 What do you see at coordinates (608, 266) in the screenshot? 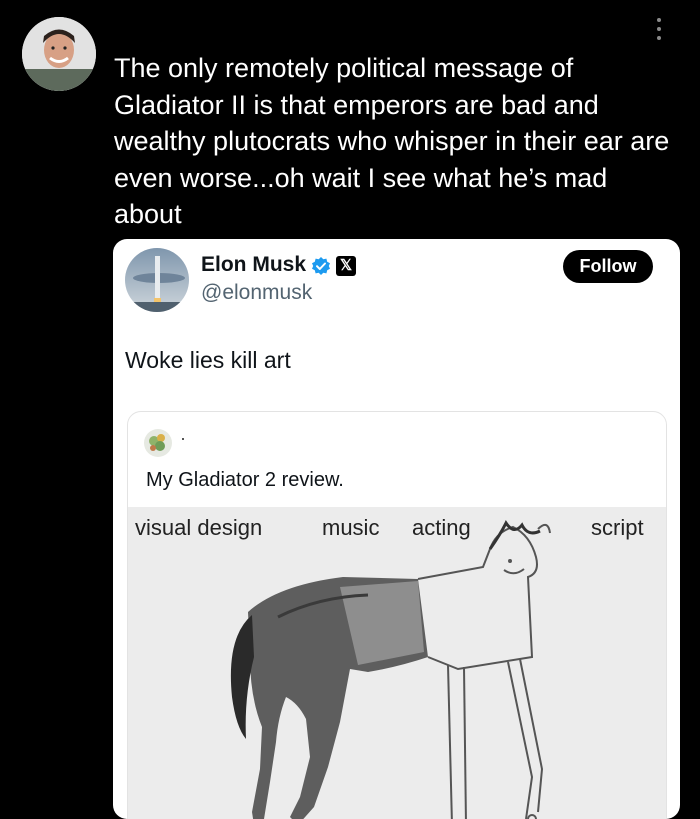
I see `follow-button: Follow` at bounding box center [608, 266].